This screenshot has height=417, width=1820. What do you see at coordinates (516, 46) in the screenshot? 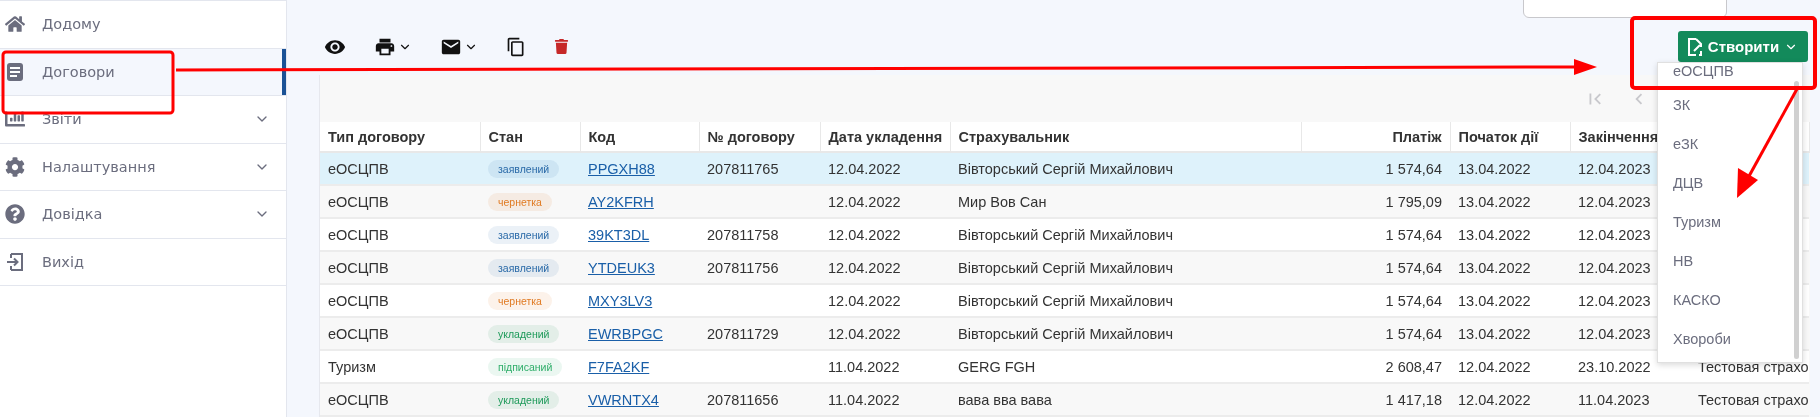
I see `copy-icon` at bounding box center [516, 46].